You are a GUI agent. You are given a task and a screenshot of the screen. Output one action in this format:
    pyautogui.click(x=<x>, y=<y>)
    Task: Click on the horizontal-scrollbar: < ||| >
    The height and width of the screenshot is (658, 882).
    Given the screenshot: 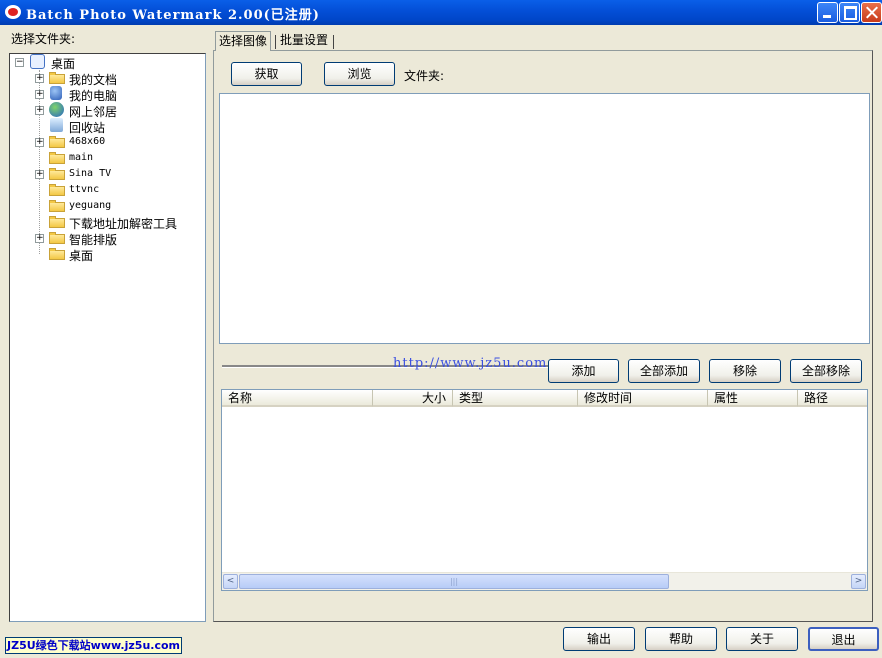 What is the action you would take?
    pyautogui.click(x=544, y=581)
    